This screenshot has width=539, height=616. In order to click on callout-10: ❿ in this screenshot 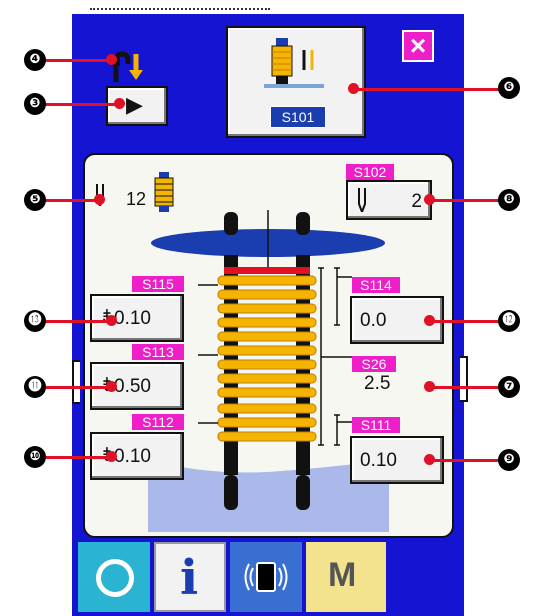, I will do `click(35, 457)`.